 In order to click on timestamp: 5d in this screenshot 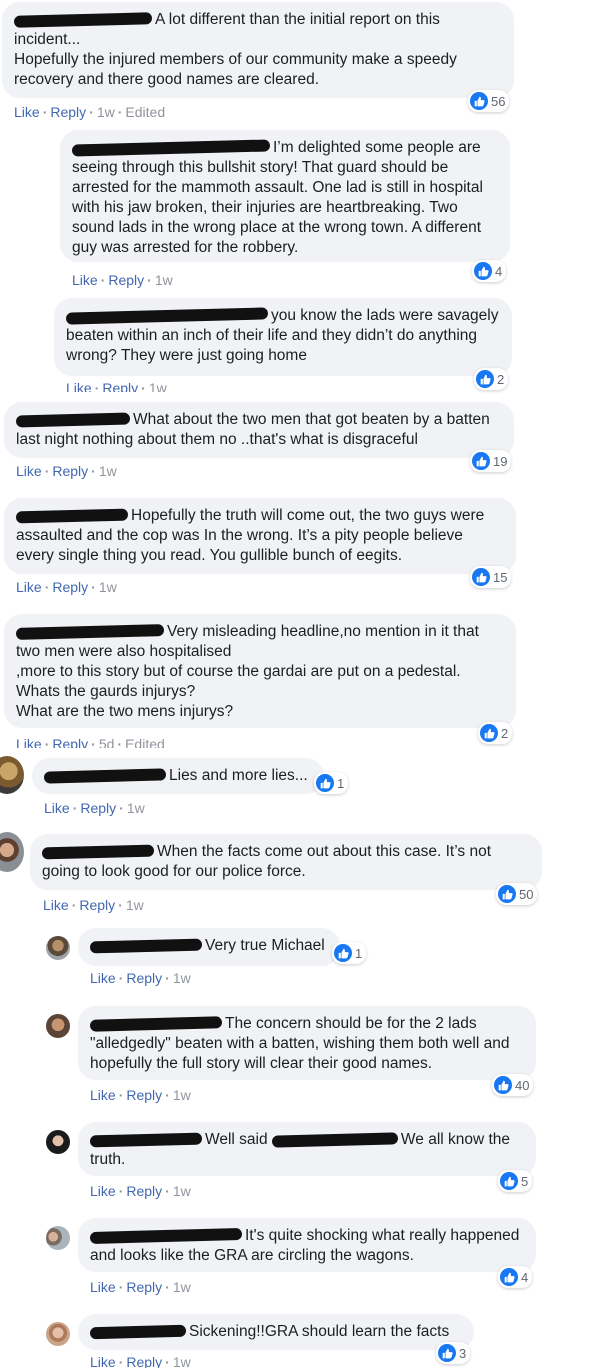, I will do `click(107, 742)`.